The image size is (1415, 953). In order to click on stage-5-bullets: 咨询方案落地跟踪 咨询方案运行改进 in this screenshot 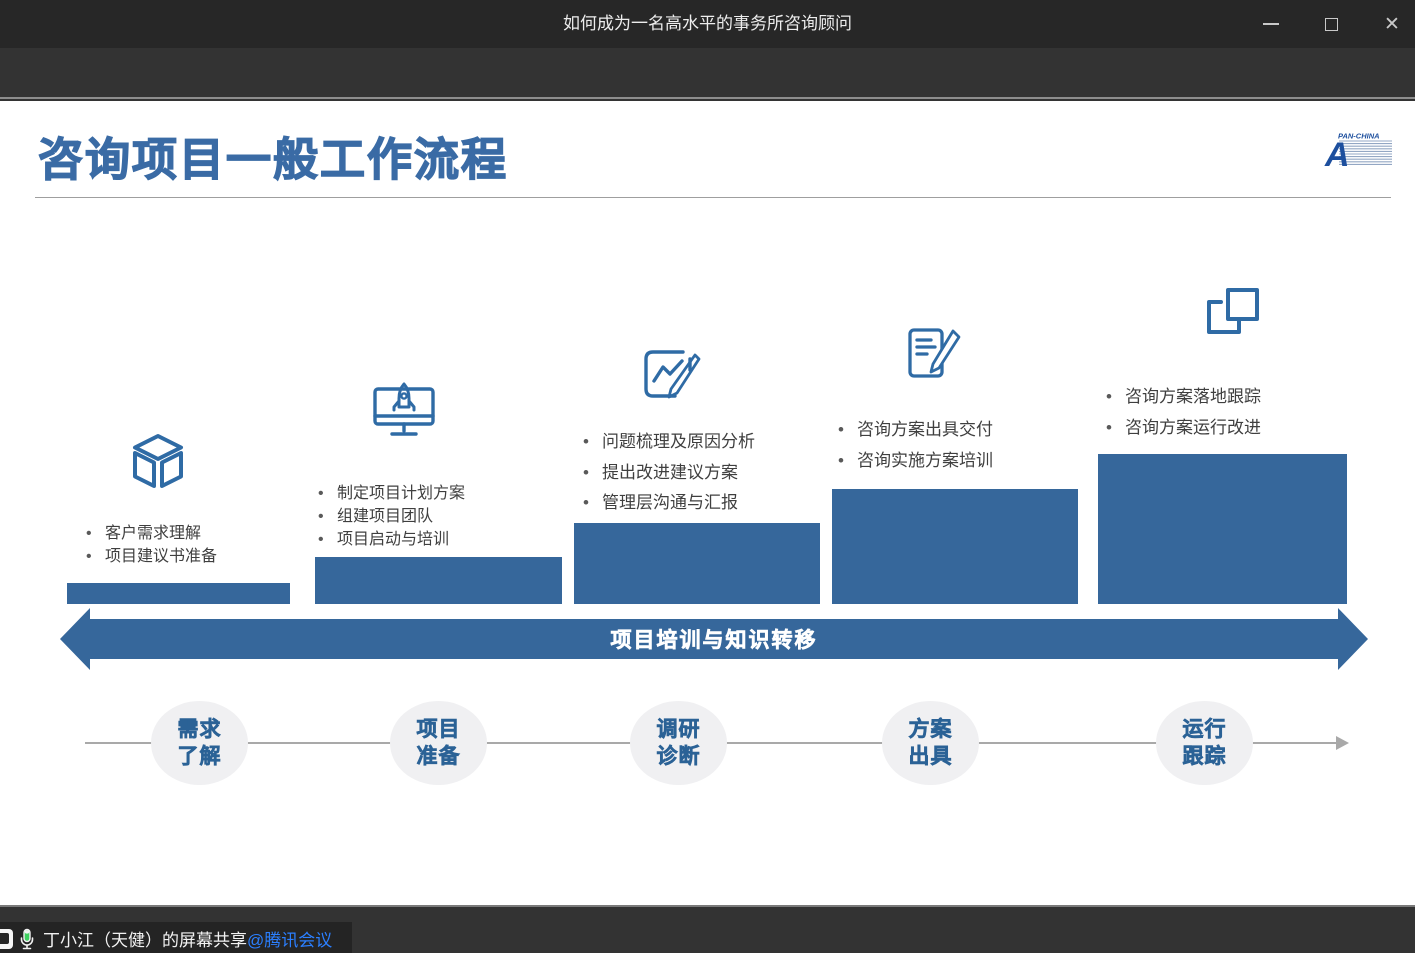, I will do `click(1183, 412)`.